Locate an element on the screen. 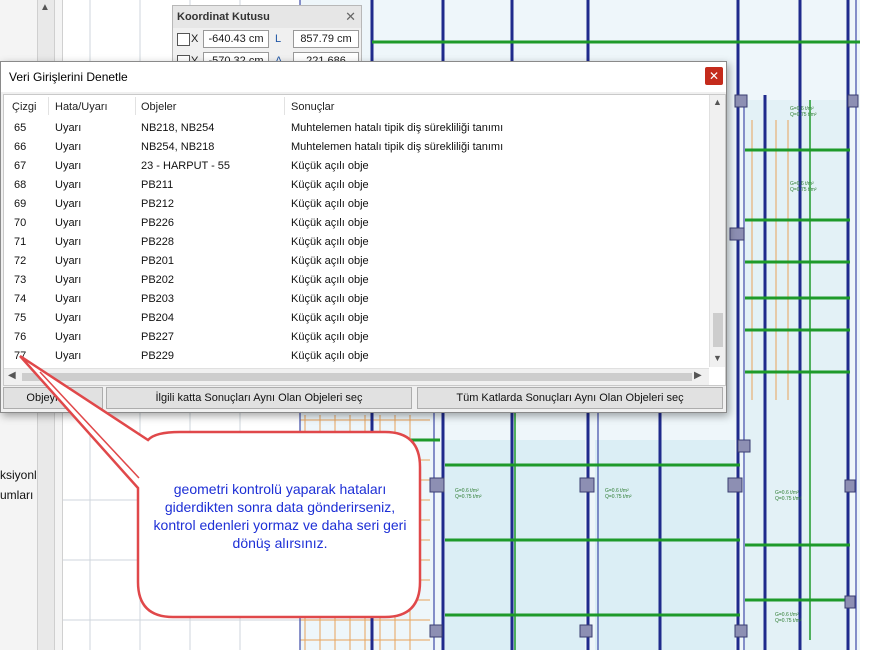 The image size is (880, 650). table-row: 76 Uyarı PB227 Küçük açılı obje is located at coordinates (356, 337).